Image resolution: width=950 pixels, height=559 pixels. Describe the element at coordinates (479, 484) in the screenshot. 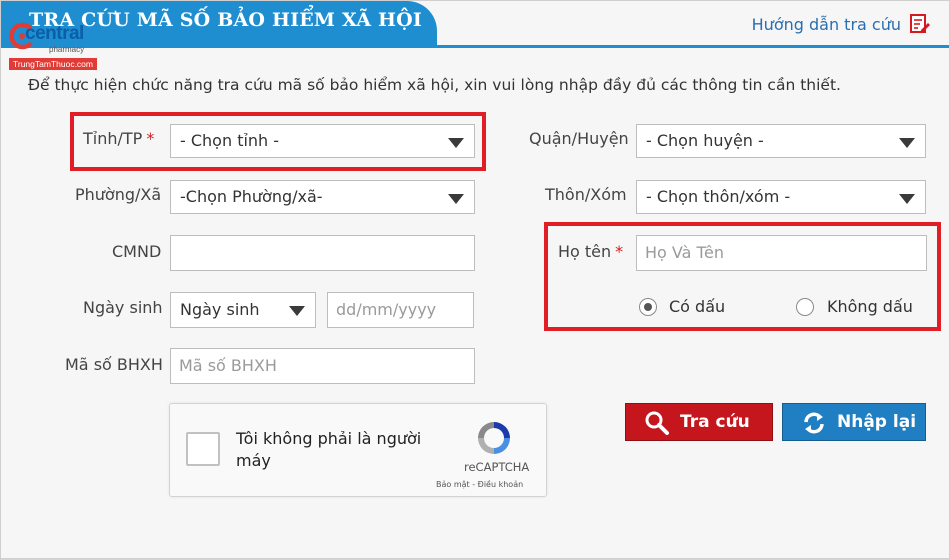

I see `recaptcha-links: Bảo mật - Điều khoản` at that location.